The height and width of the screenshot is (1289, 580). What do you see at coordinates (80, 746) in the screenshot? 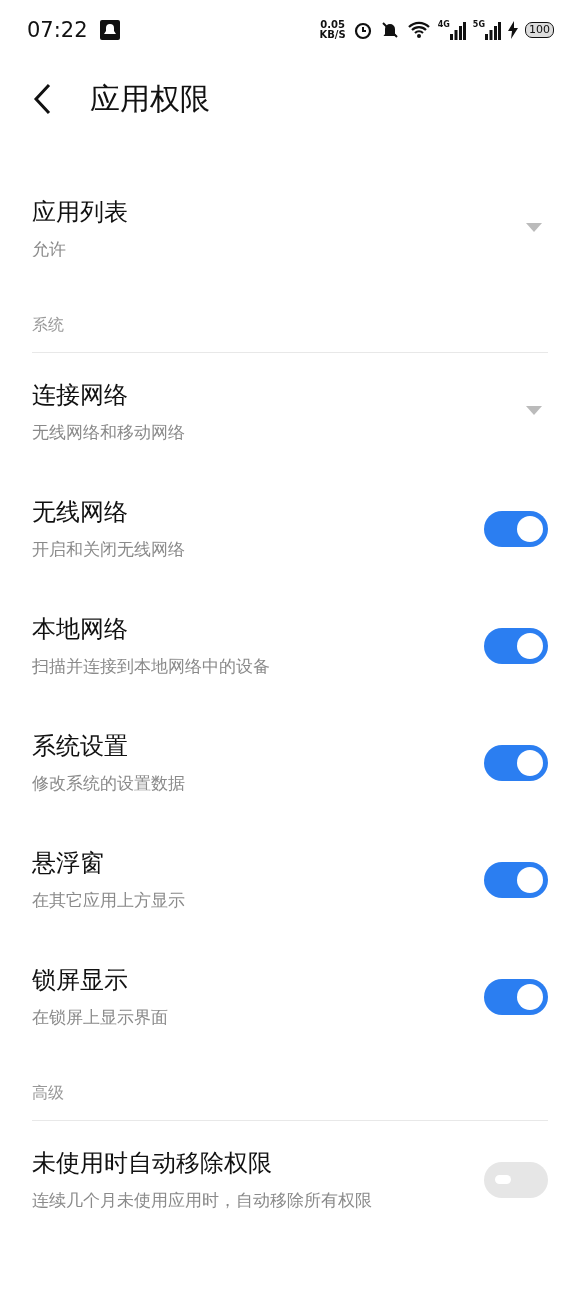
I see `setting-title: 系统设置` at bounding box center [80, 746].